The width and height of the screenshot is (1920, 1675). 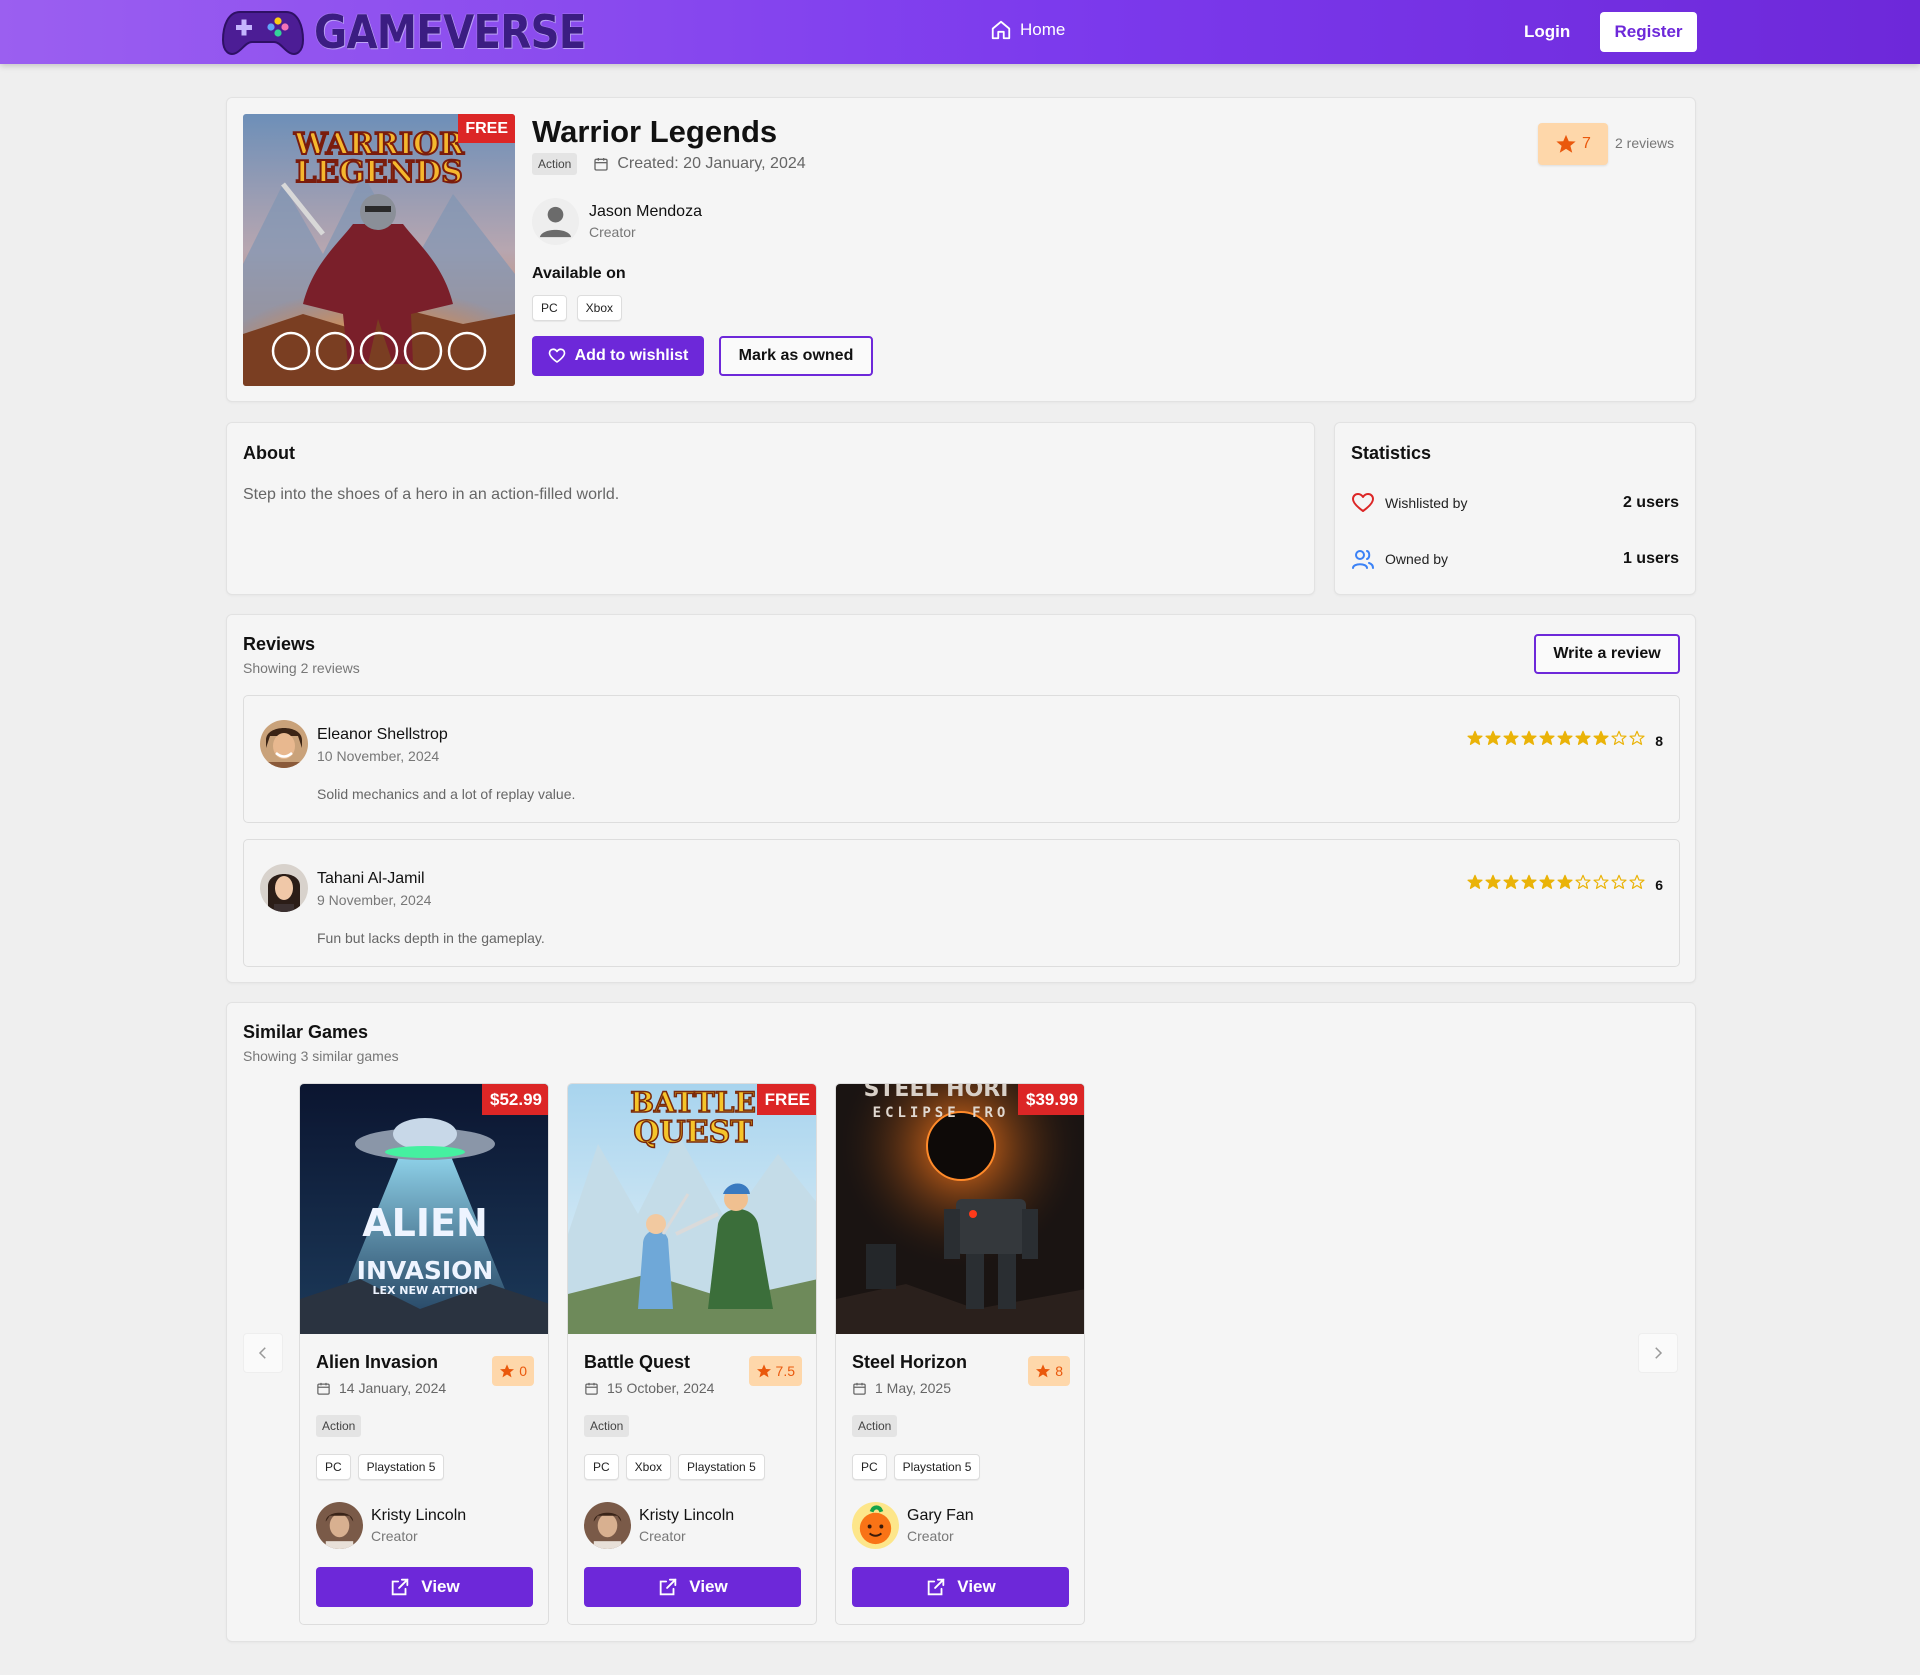 I want to click on cover-title-line1: ALIEN, so click(x=425, y=1223).